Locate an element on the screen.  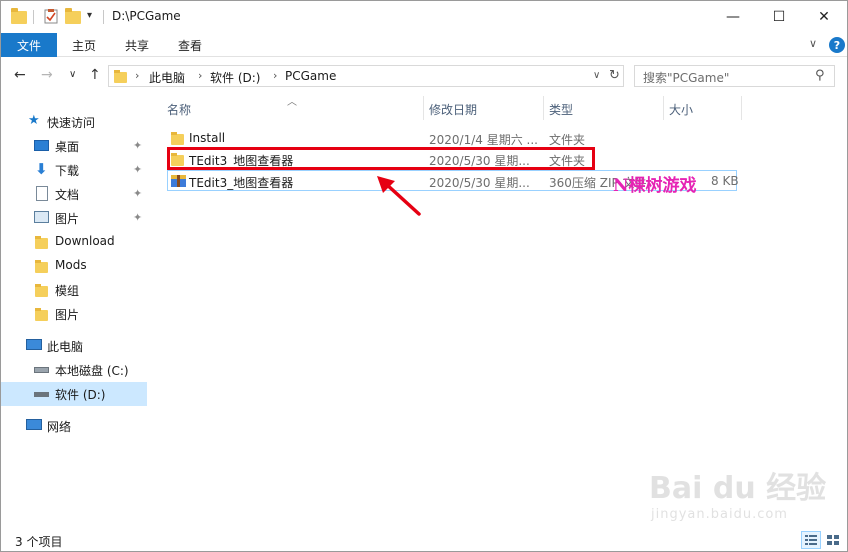
minimize-button: — is located at coordinates (733, 17).